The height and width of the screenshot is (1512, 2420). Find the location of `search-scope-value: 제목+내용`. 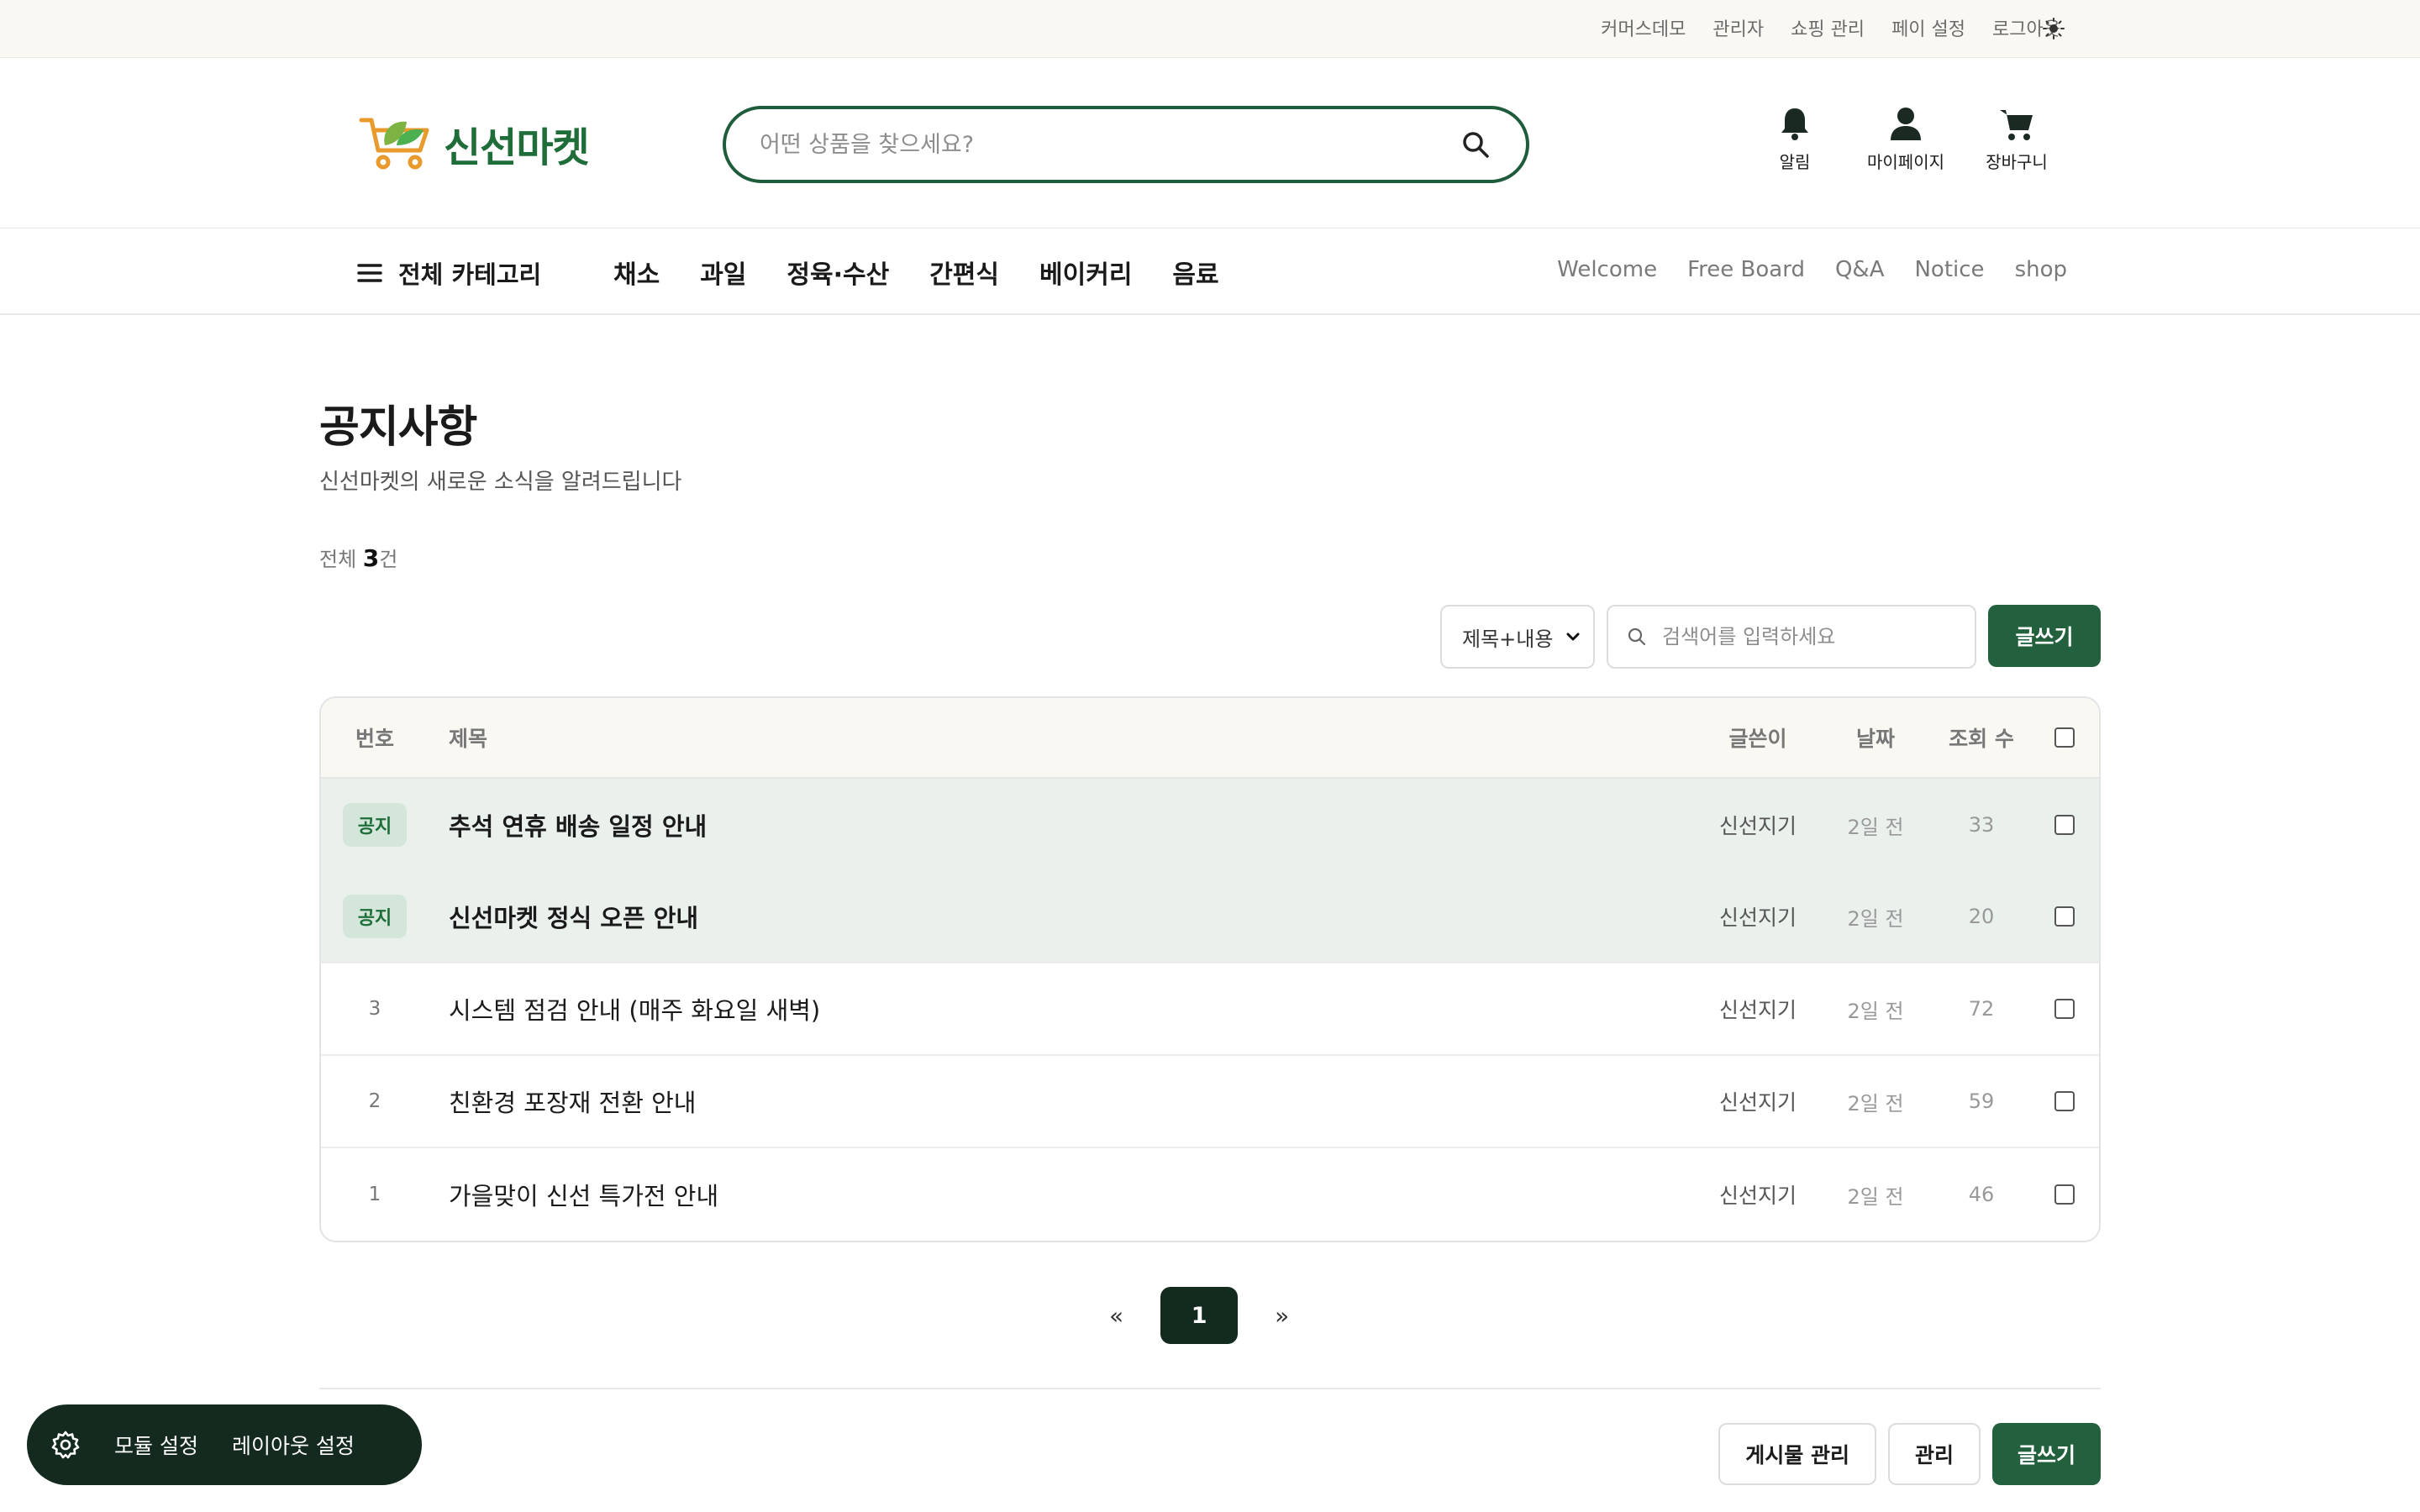

search-scope-value: 제목+내용 is located at coordinates (1508, 639).